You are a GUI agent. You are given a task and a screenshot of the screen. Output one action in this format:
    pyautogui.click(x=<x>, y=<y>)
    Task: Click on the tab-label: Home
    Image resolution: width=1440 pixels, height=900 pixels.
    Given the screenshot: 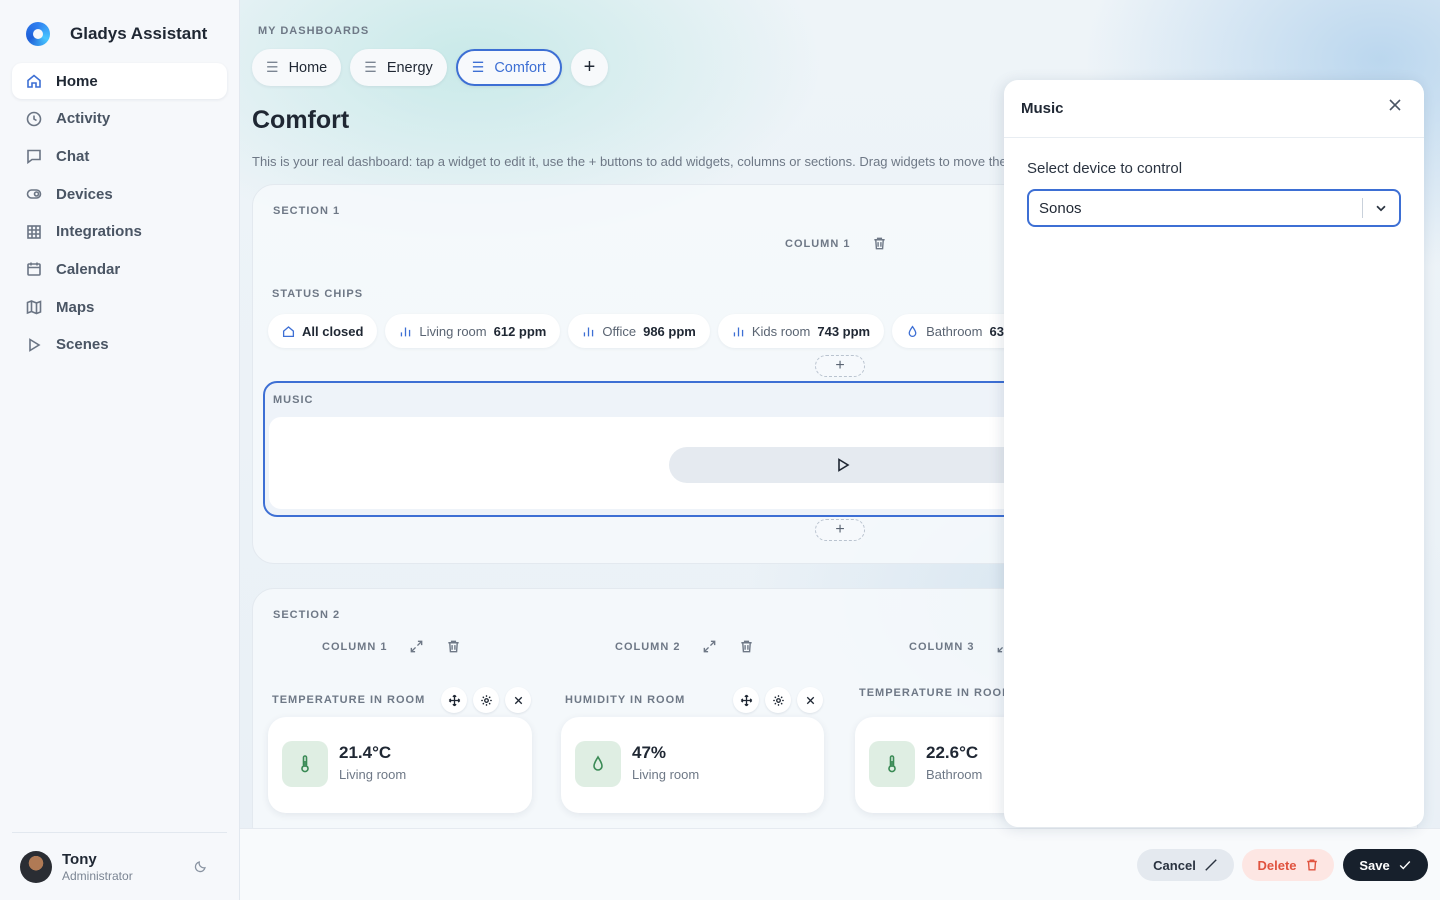 What is the action you would take?
    pyautogui.click(x=308, y=67)
    